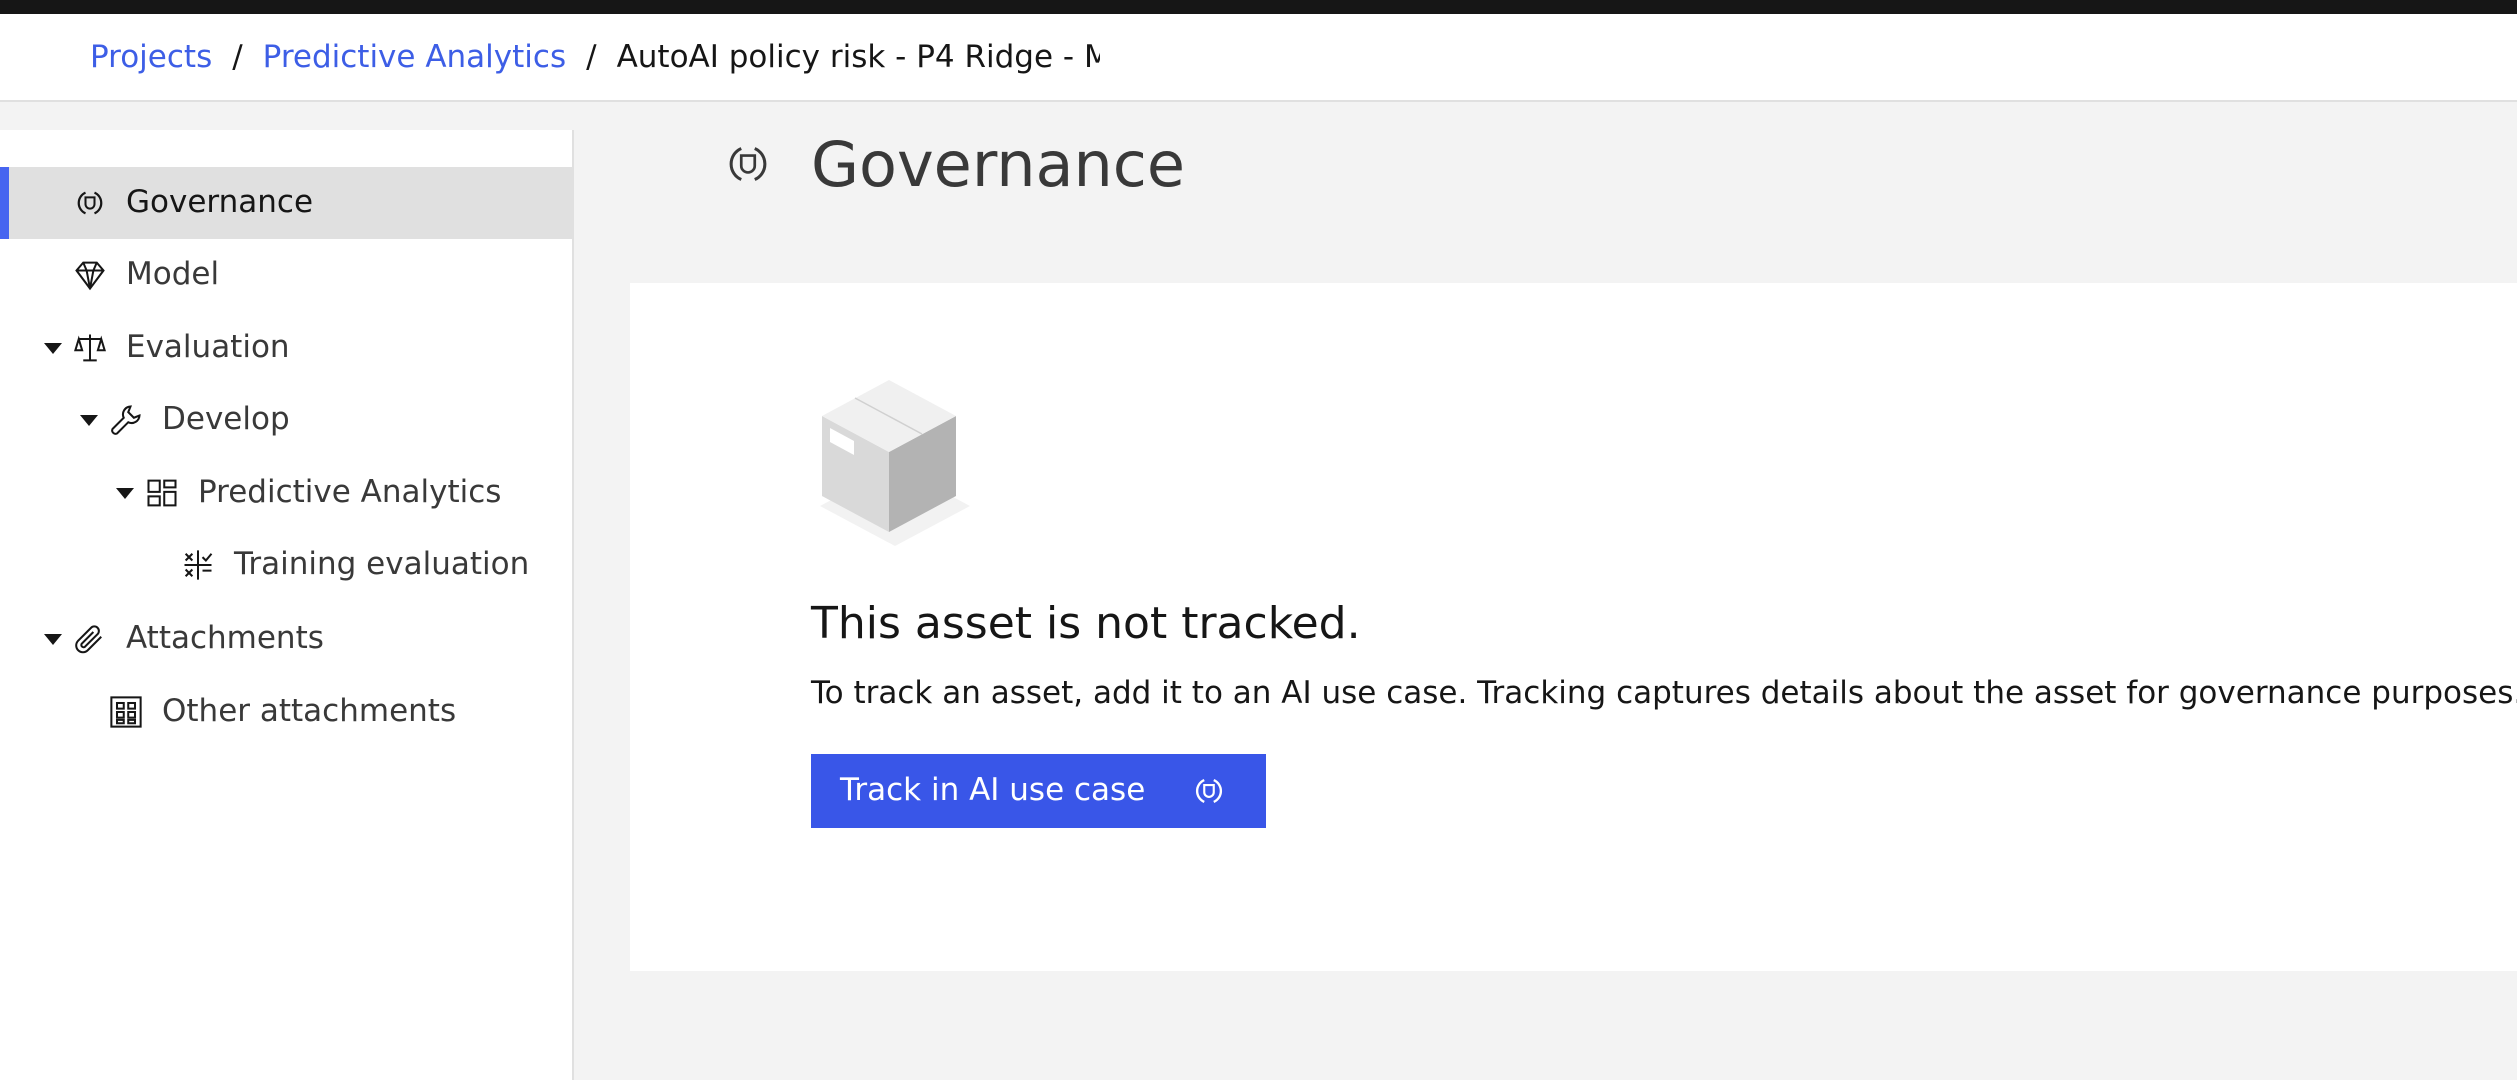  I want to click on sidebar-item-develop: Develop, so click(286, 420).